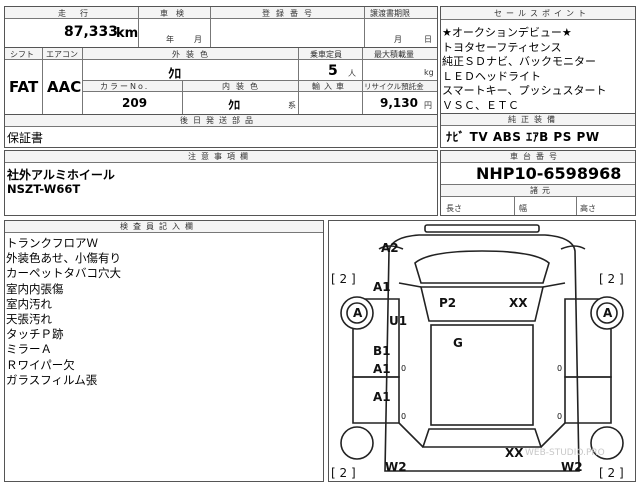 The image size is (640, 482). I want to click on sales-label: セールスポイント, so click(542, 13).